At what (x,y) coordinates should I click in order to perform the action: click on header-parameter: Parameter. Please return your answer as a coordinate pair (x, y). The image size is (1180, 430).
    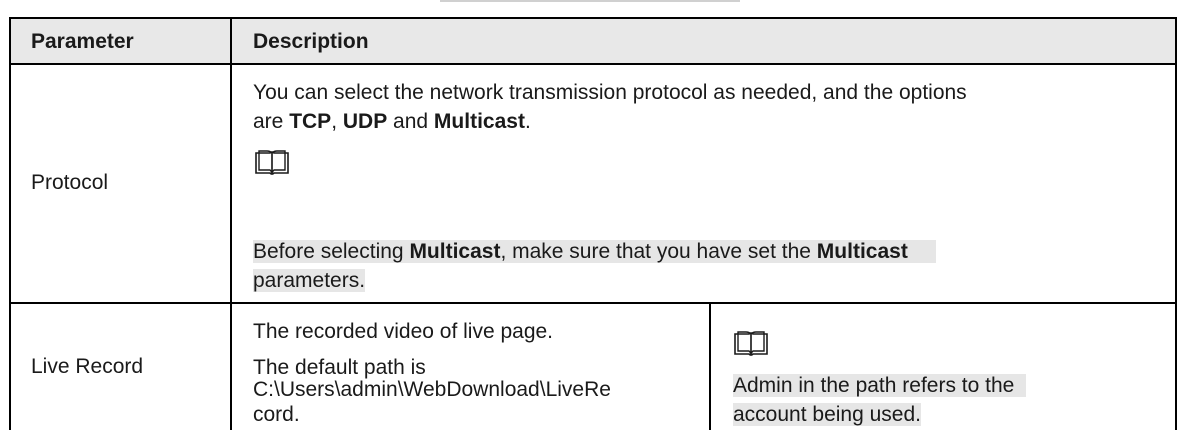
    Looking at the image, I should click on (82, 41).